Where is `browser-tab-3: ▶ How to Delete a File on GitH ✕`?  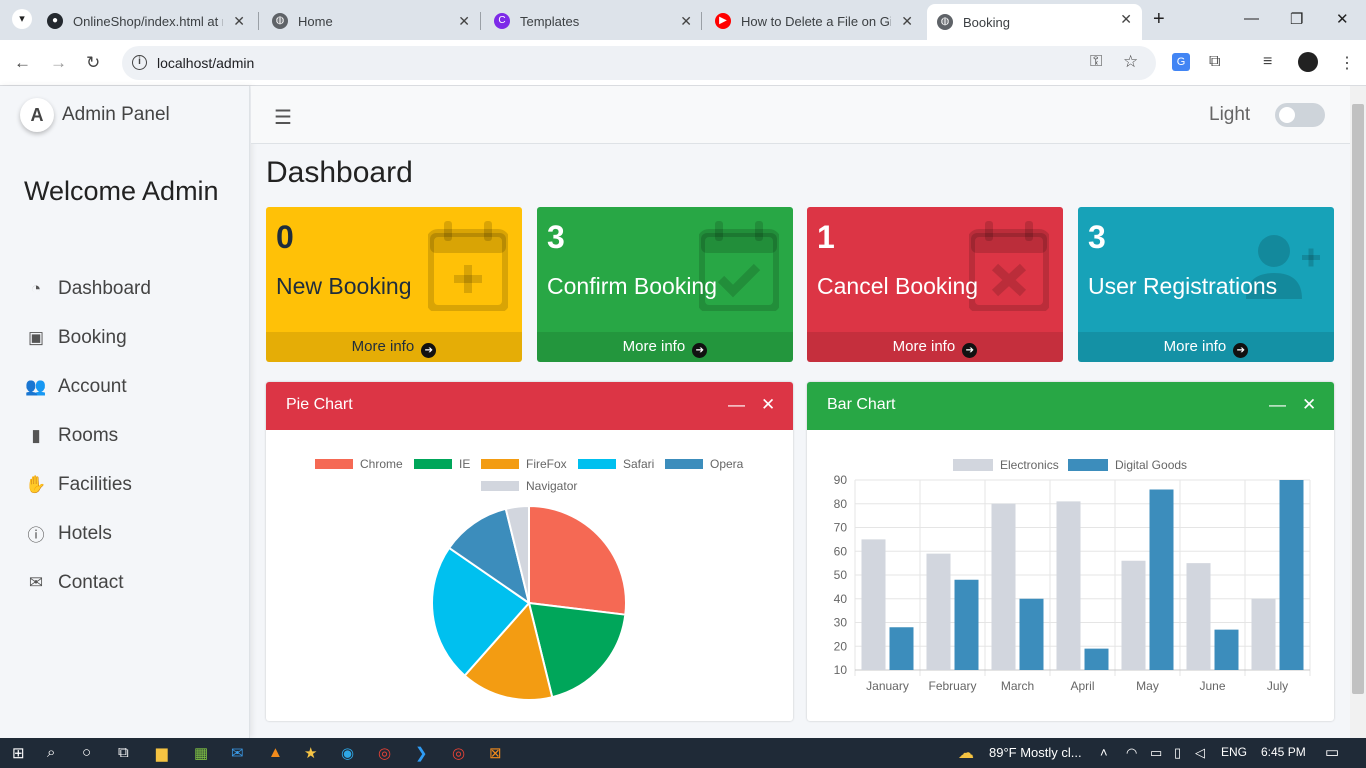 browser-tab-3: ▶ How to Delete a File on GitH ✕ is located at coordinates (814, 21).